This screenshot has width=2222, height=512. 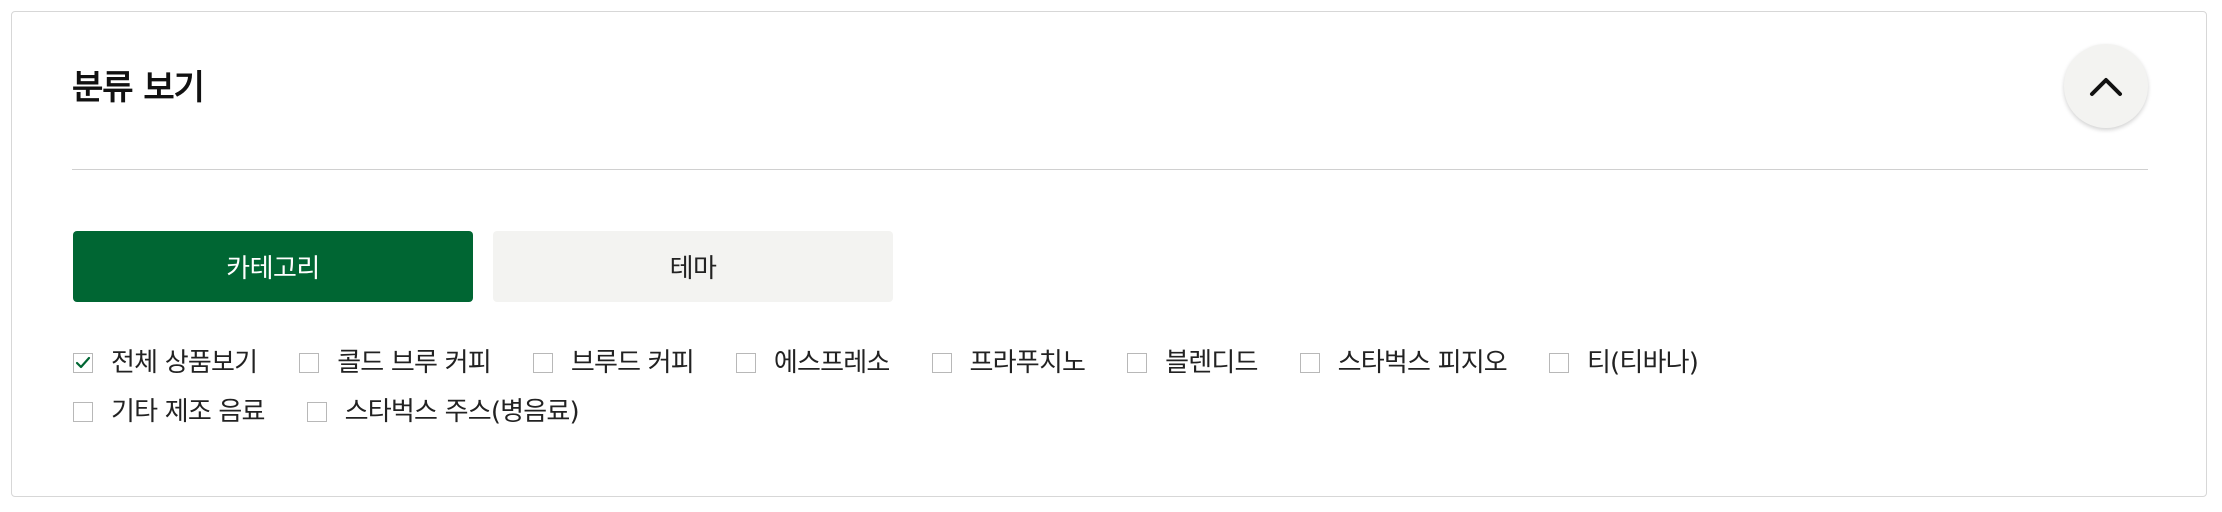 What do you see at coordinates (831, 363) in the screenshot?
I see `filter-label: 에스프레소` at bounding box center [831, 363].